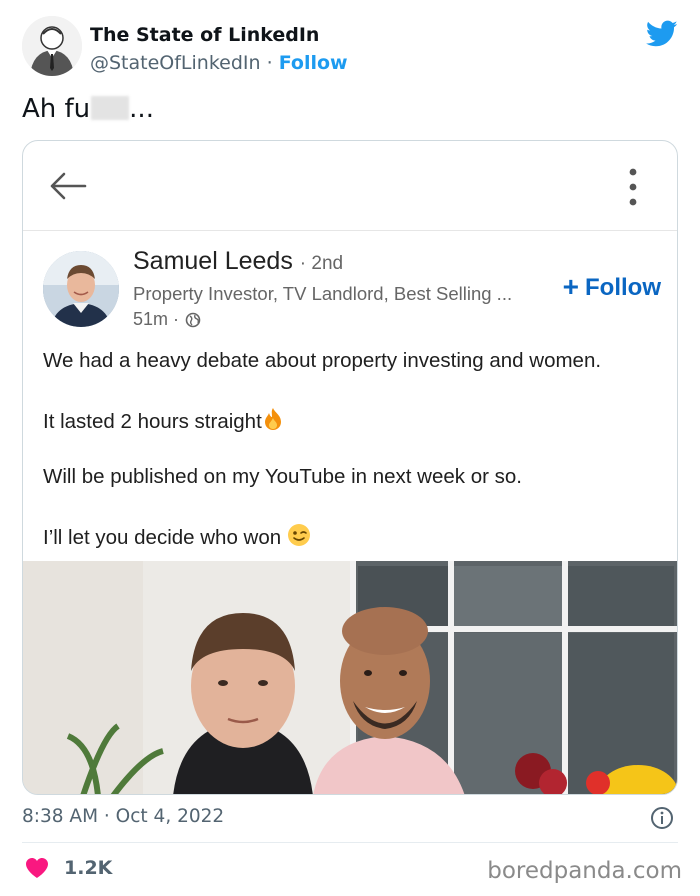 The width and height of the screenshot is (700, 896). What do you see at coordinates (298, 535) in the screenshot?
I see `wink-emoji-icon` at bounding box center [298, 535].